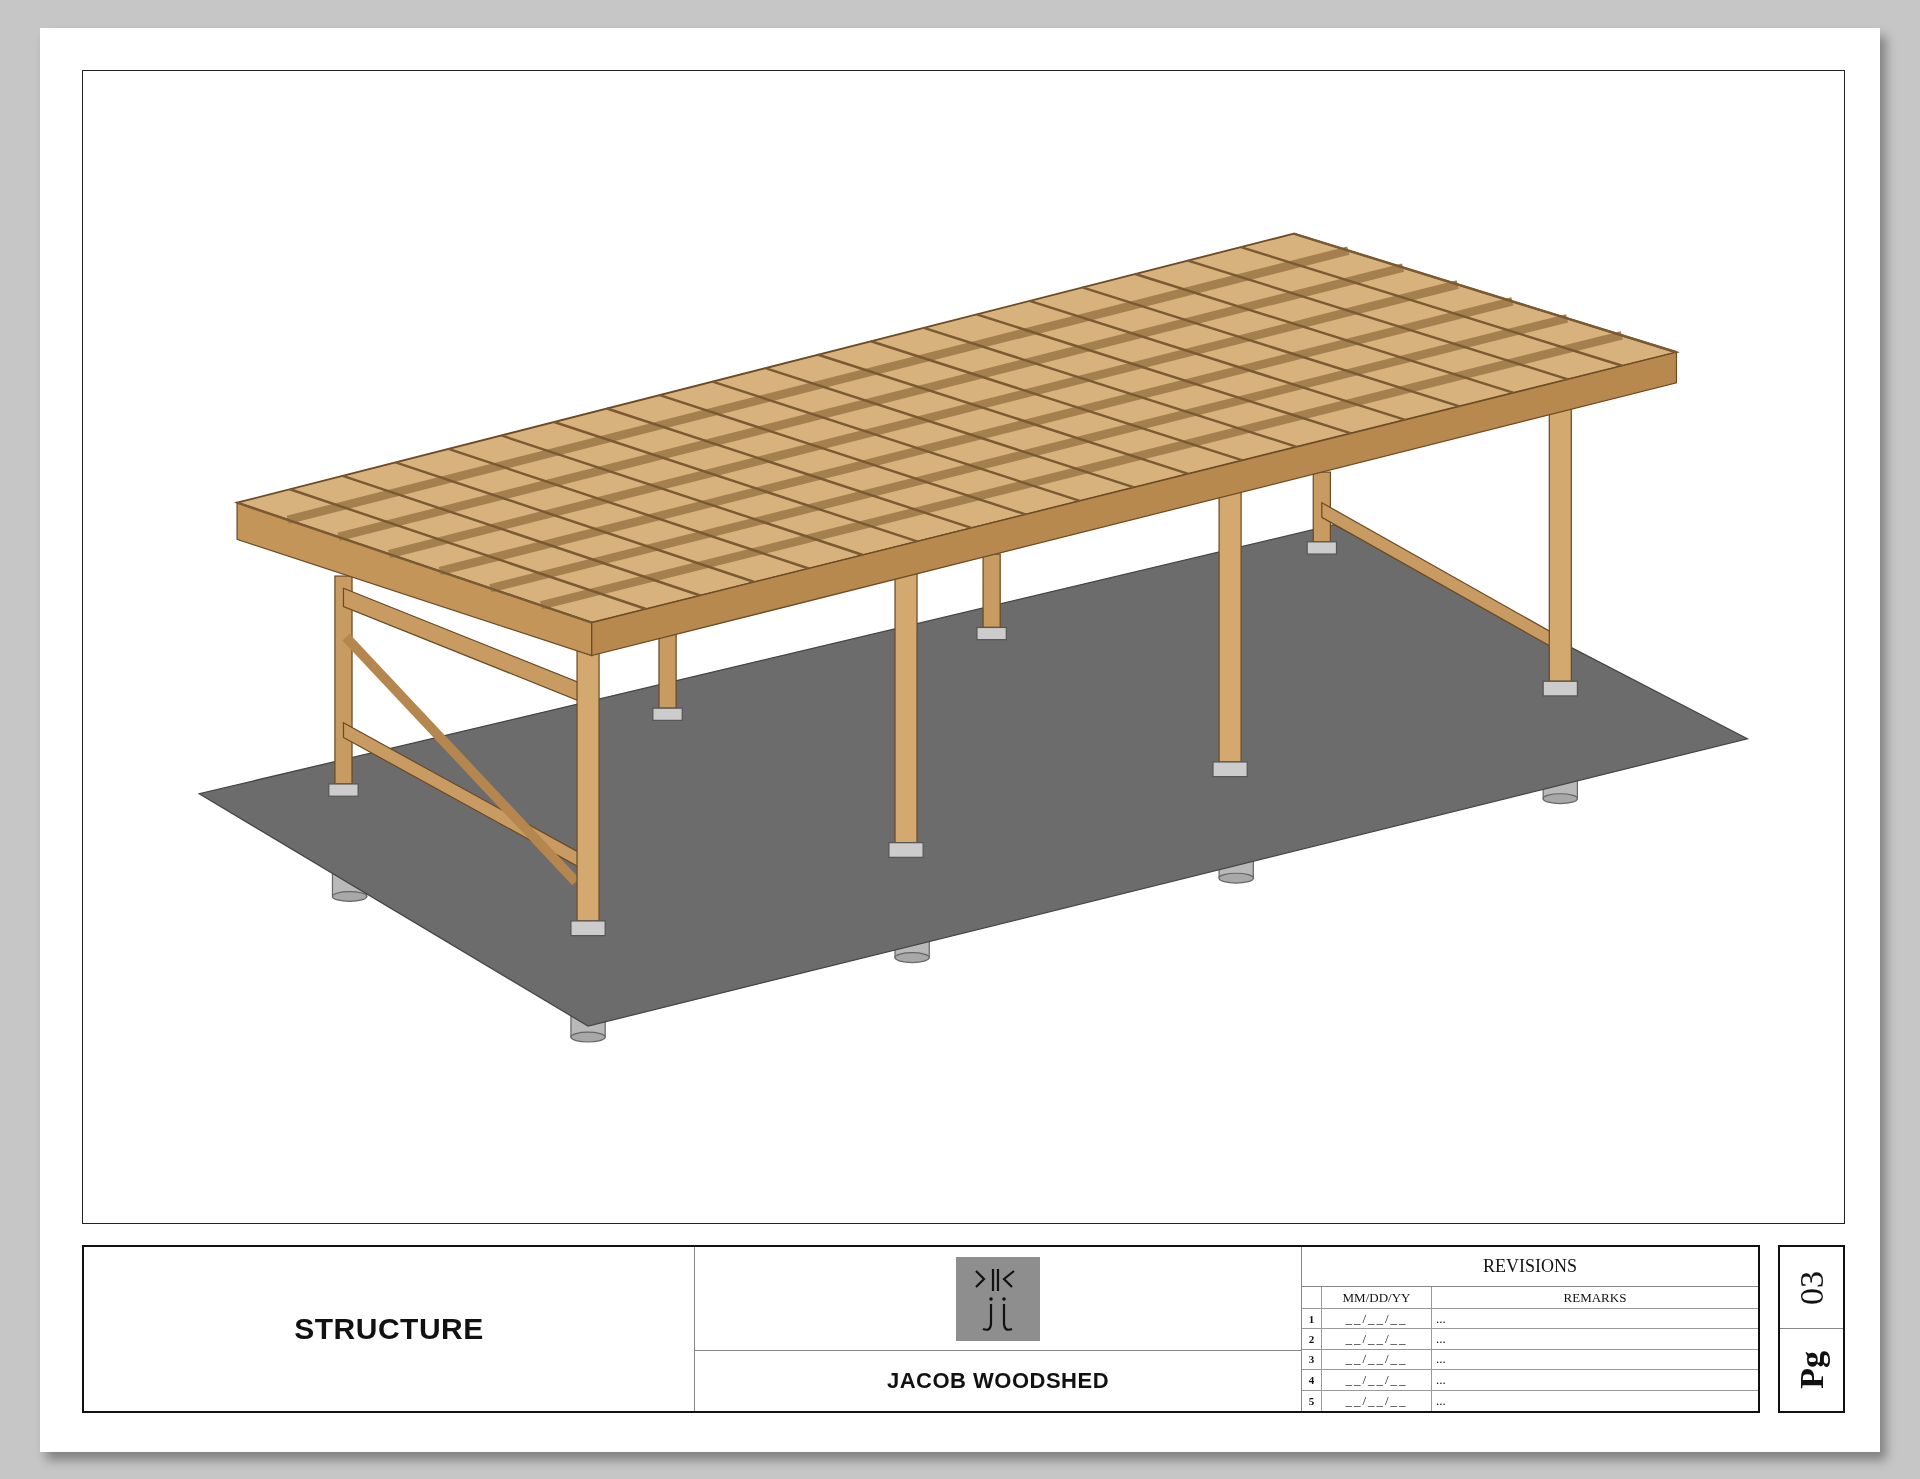 The image size is (1920, 1479). I want to click on column-header: REMARKS, so click(1595, 1297).